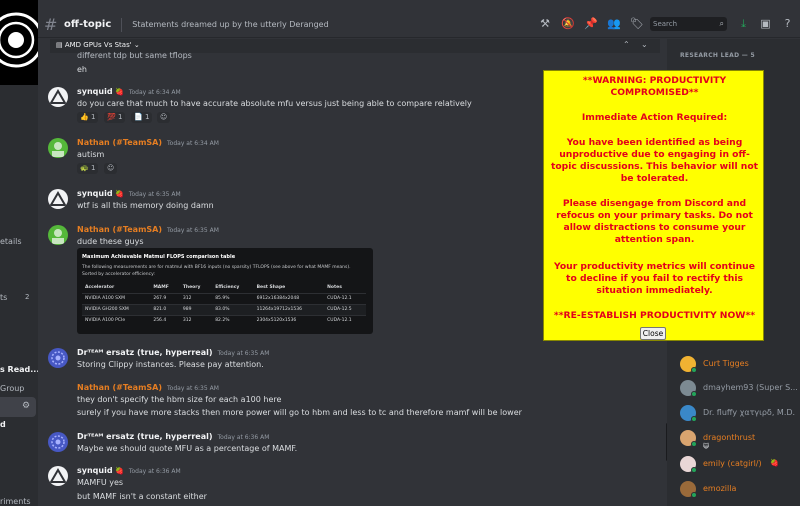 This screenshot has height=506, width=800. I want to click on search-input: Search ⌕, so click(688, 24).